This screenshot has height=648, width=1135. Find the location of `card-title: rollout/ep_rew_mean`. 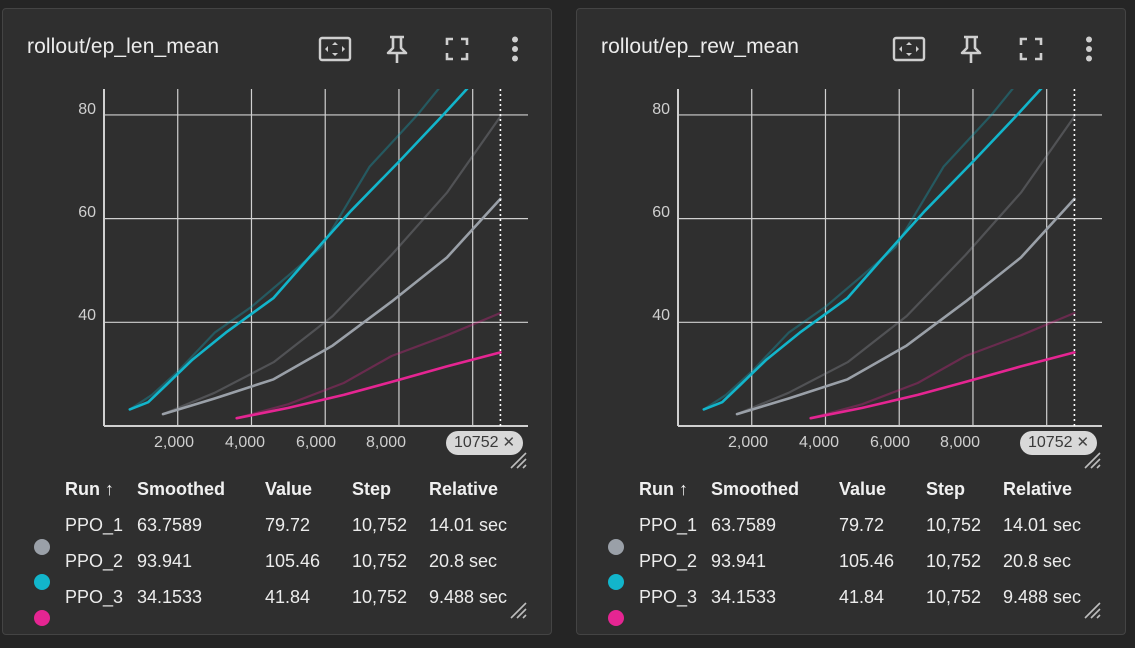

card-title: rollout/ep_rew_mean is located at coordinates (700, 46).